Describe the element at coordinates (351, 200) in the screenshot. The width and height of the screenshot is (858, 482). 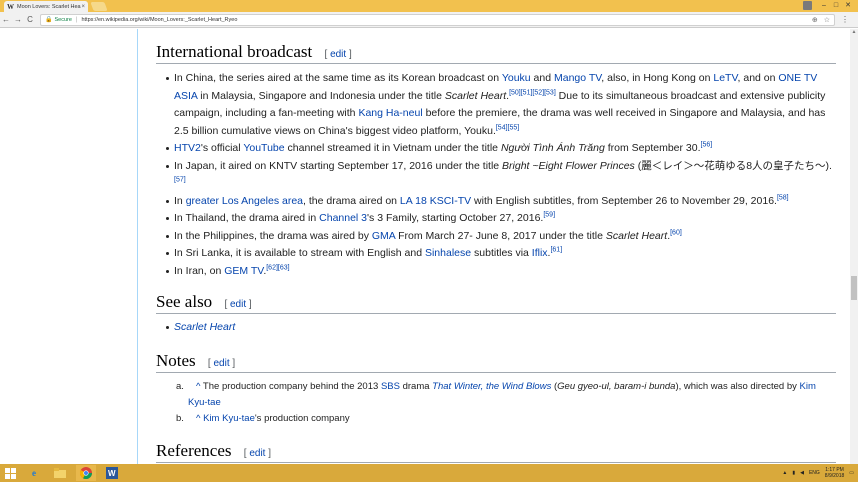
I see `text: , the drama aired on` at that location.